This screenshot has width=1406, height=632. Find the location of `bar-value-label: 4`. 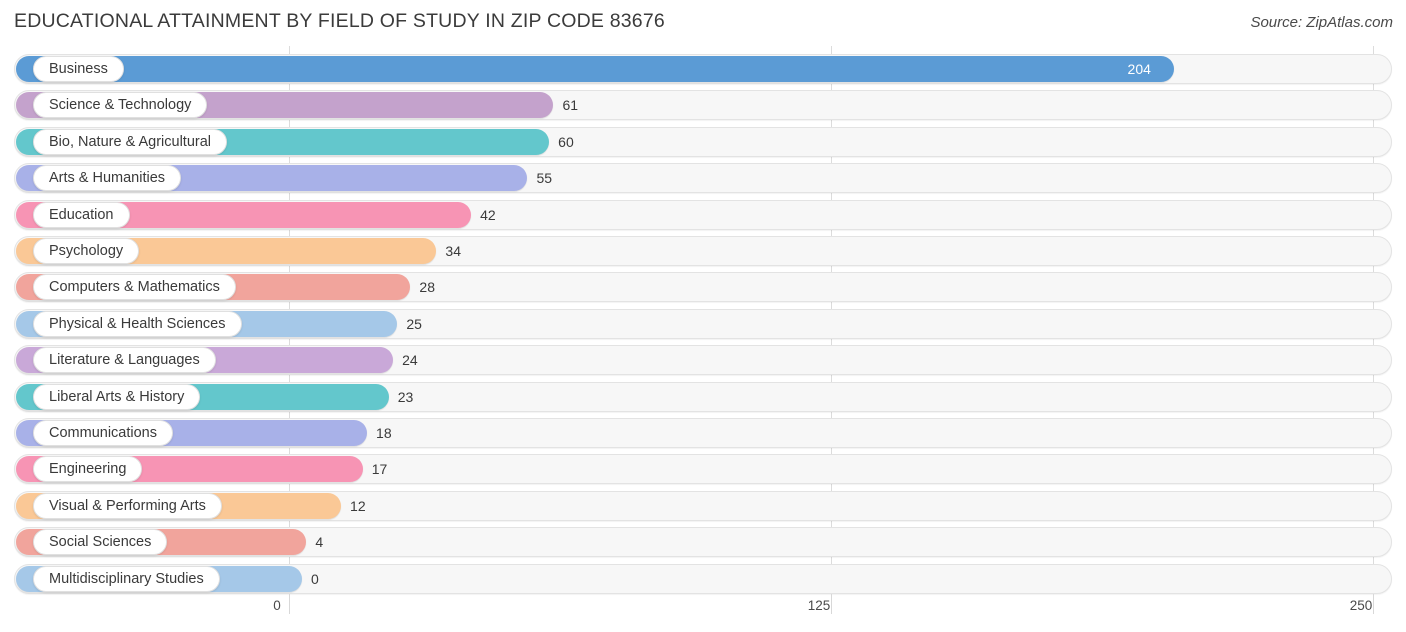

bar-value-label: 4 is located at coordinates (319, 542).